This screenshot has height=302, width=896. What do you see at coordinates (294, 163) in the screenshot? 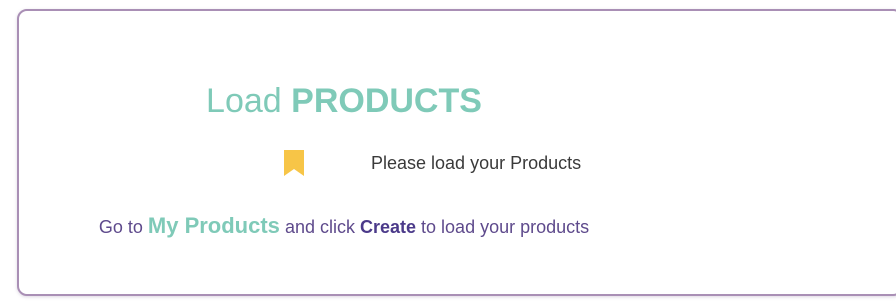
I see `bookmark-icon` at bounding box center [294, 163].